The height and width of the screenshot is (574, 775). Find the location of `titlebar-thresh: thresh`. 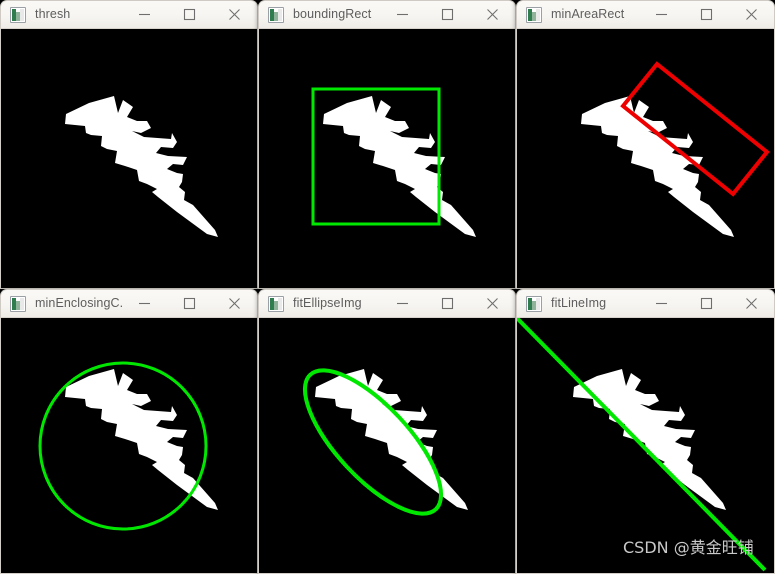

titlebar-thresh: thresh is located at coordinates (129, 14).